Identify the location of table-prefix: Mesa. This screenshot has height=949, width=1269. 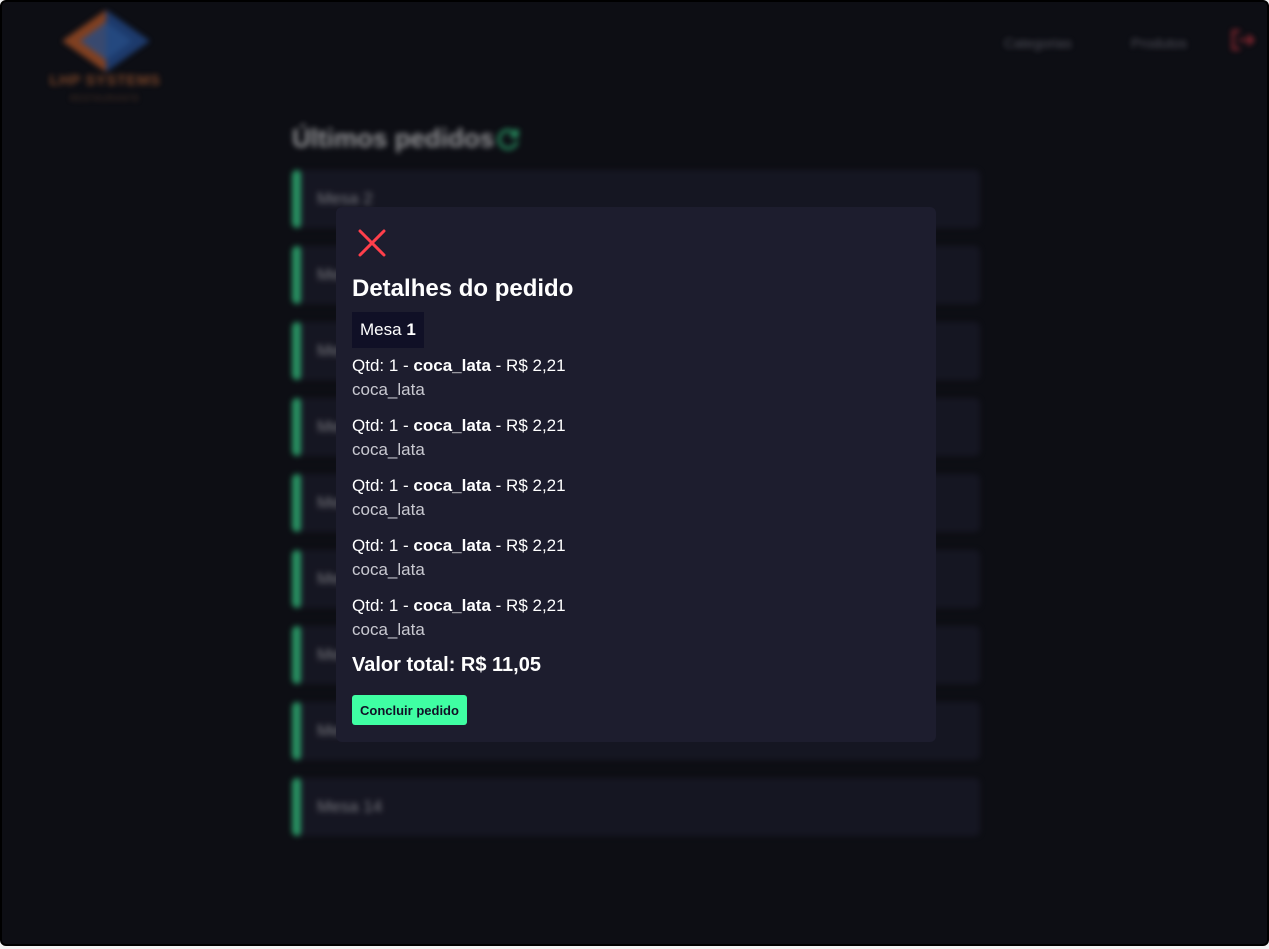
(381, 329).